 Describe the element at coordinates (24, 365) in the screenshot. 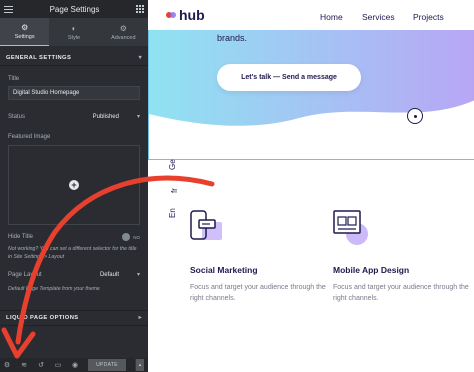

I see `layers-icon: ≋` at that location.